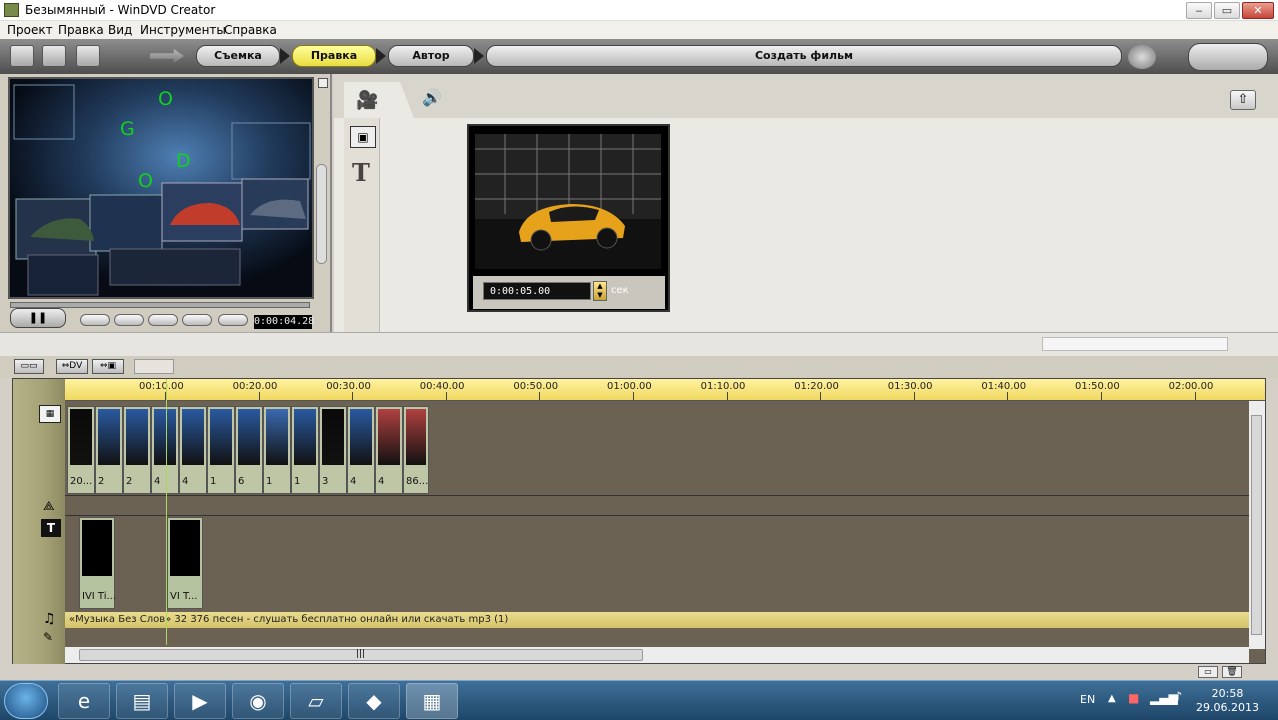 The image size is (1278, 720). I want to click on transition-track-icon: ⟁, so click(49, 506).